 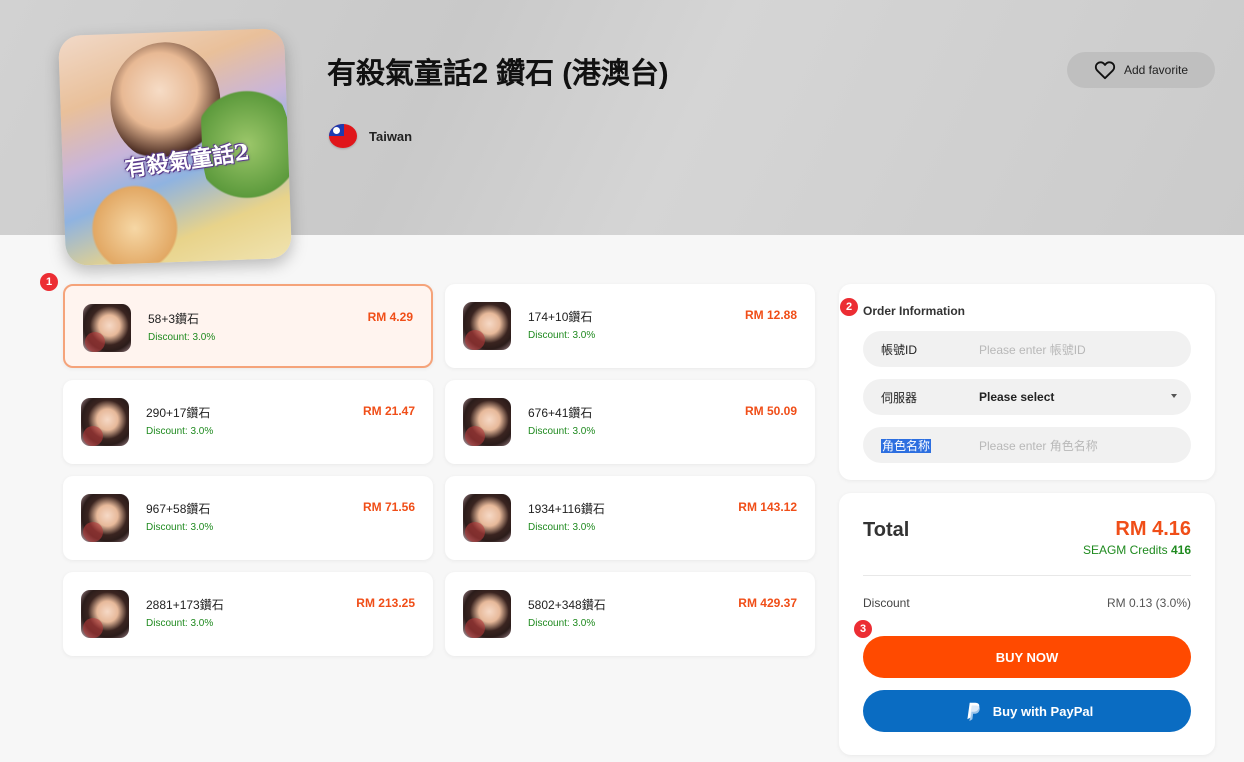 I want to click on region-label: Taiwan, so click(x=391, y=136).